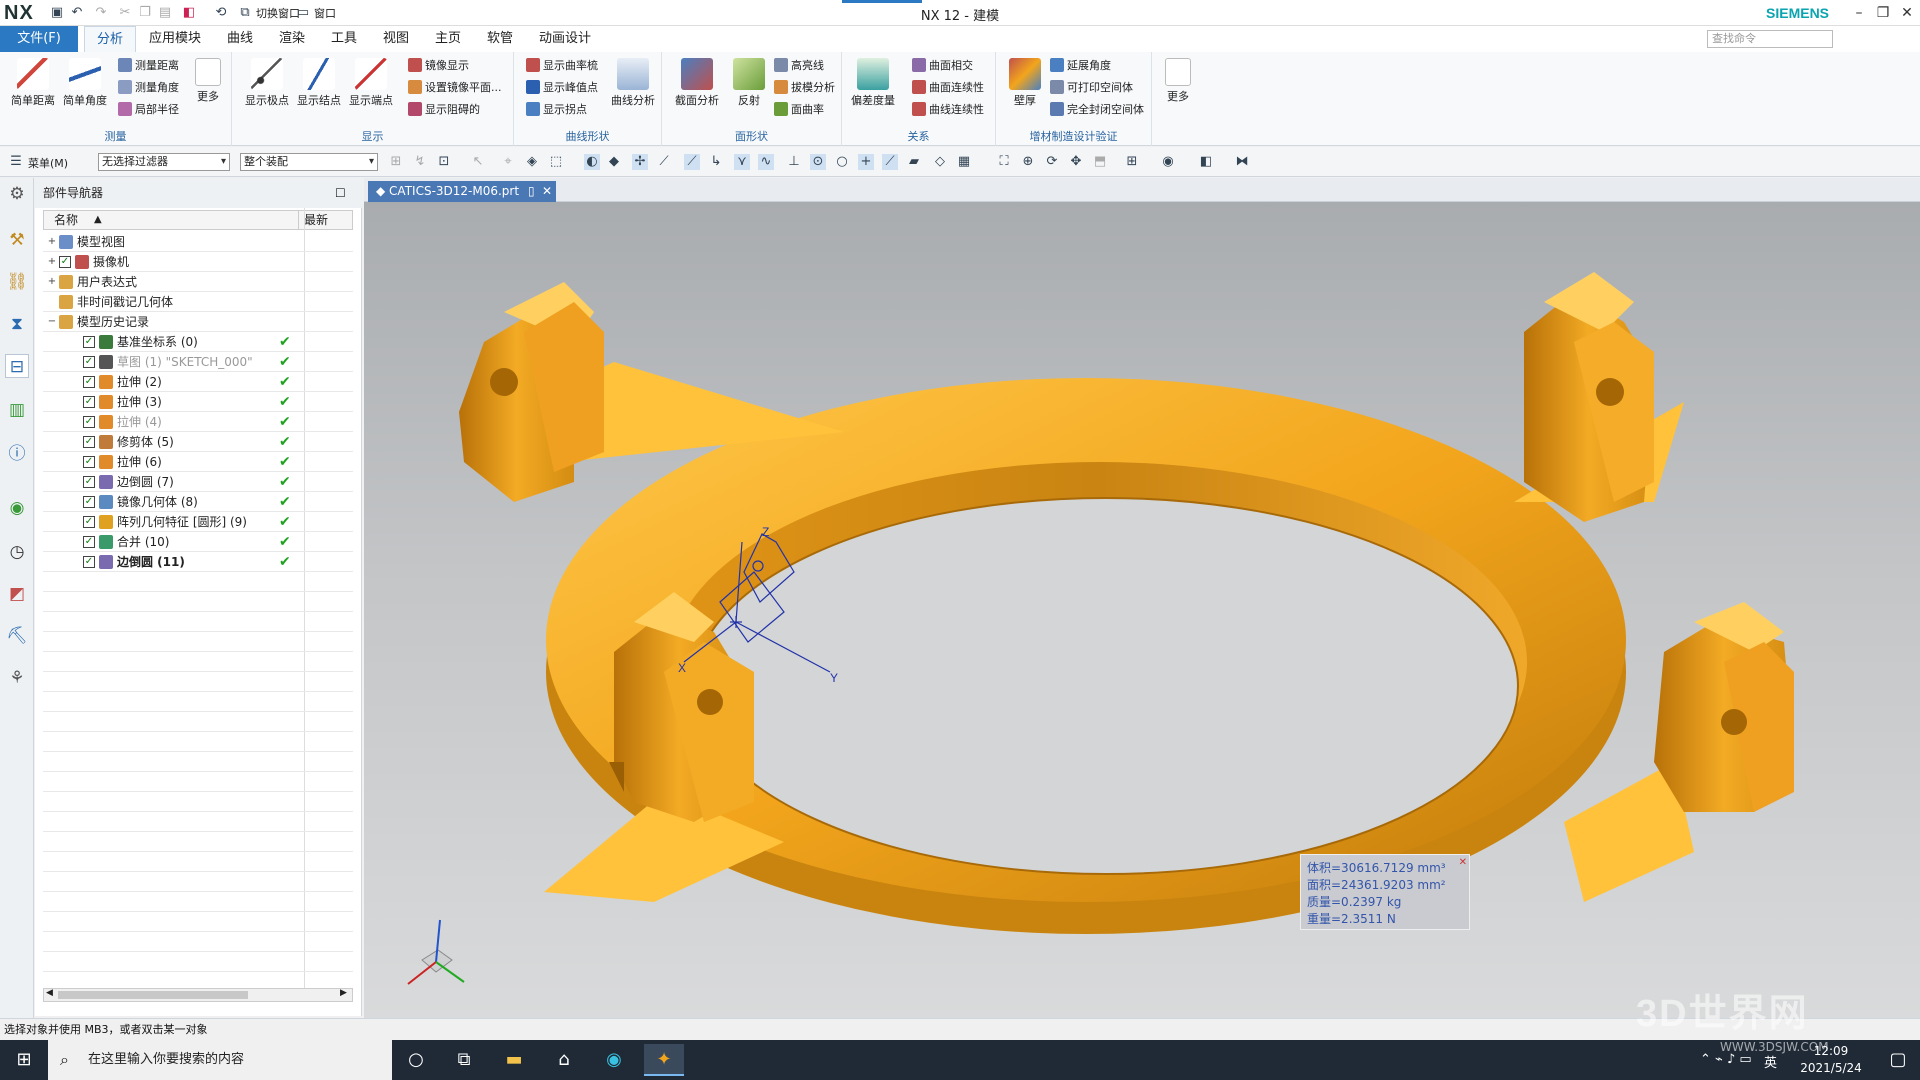 The height and width of the screenshot is (1080, 1920). What do you see at coordinates (17, 194) in the screenshot?
I see `settings-gear-icon: ⚙` at bounding box center [17, 194].